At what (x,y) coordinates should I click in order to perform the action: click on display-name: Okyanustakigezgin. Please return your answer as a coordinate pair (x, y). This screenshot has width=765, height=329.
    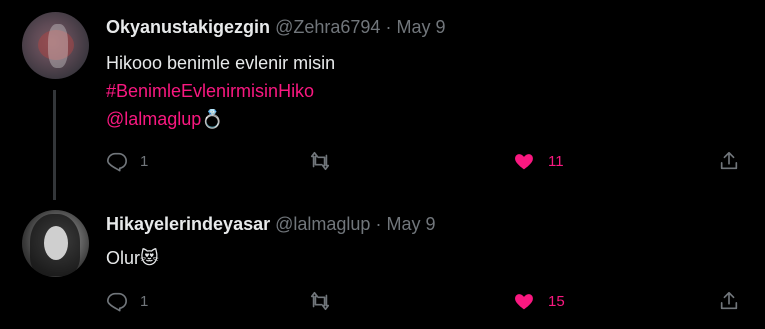
    Looking at the image, I should click on (188, 27).